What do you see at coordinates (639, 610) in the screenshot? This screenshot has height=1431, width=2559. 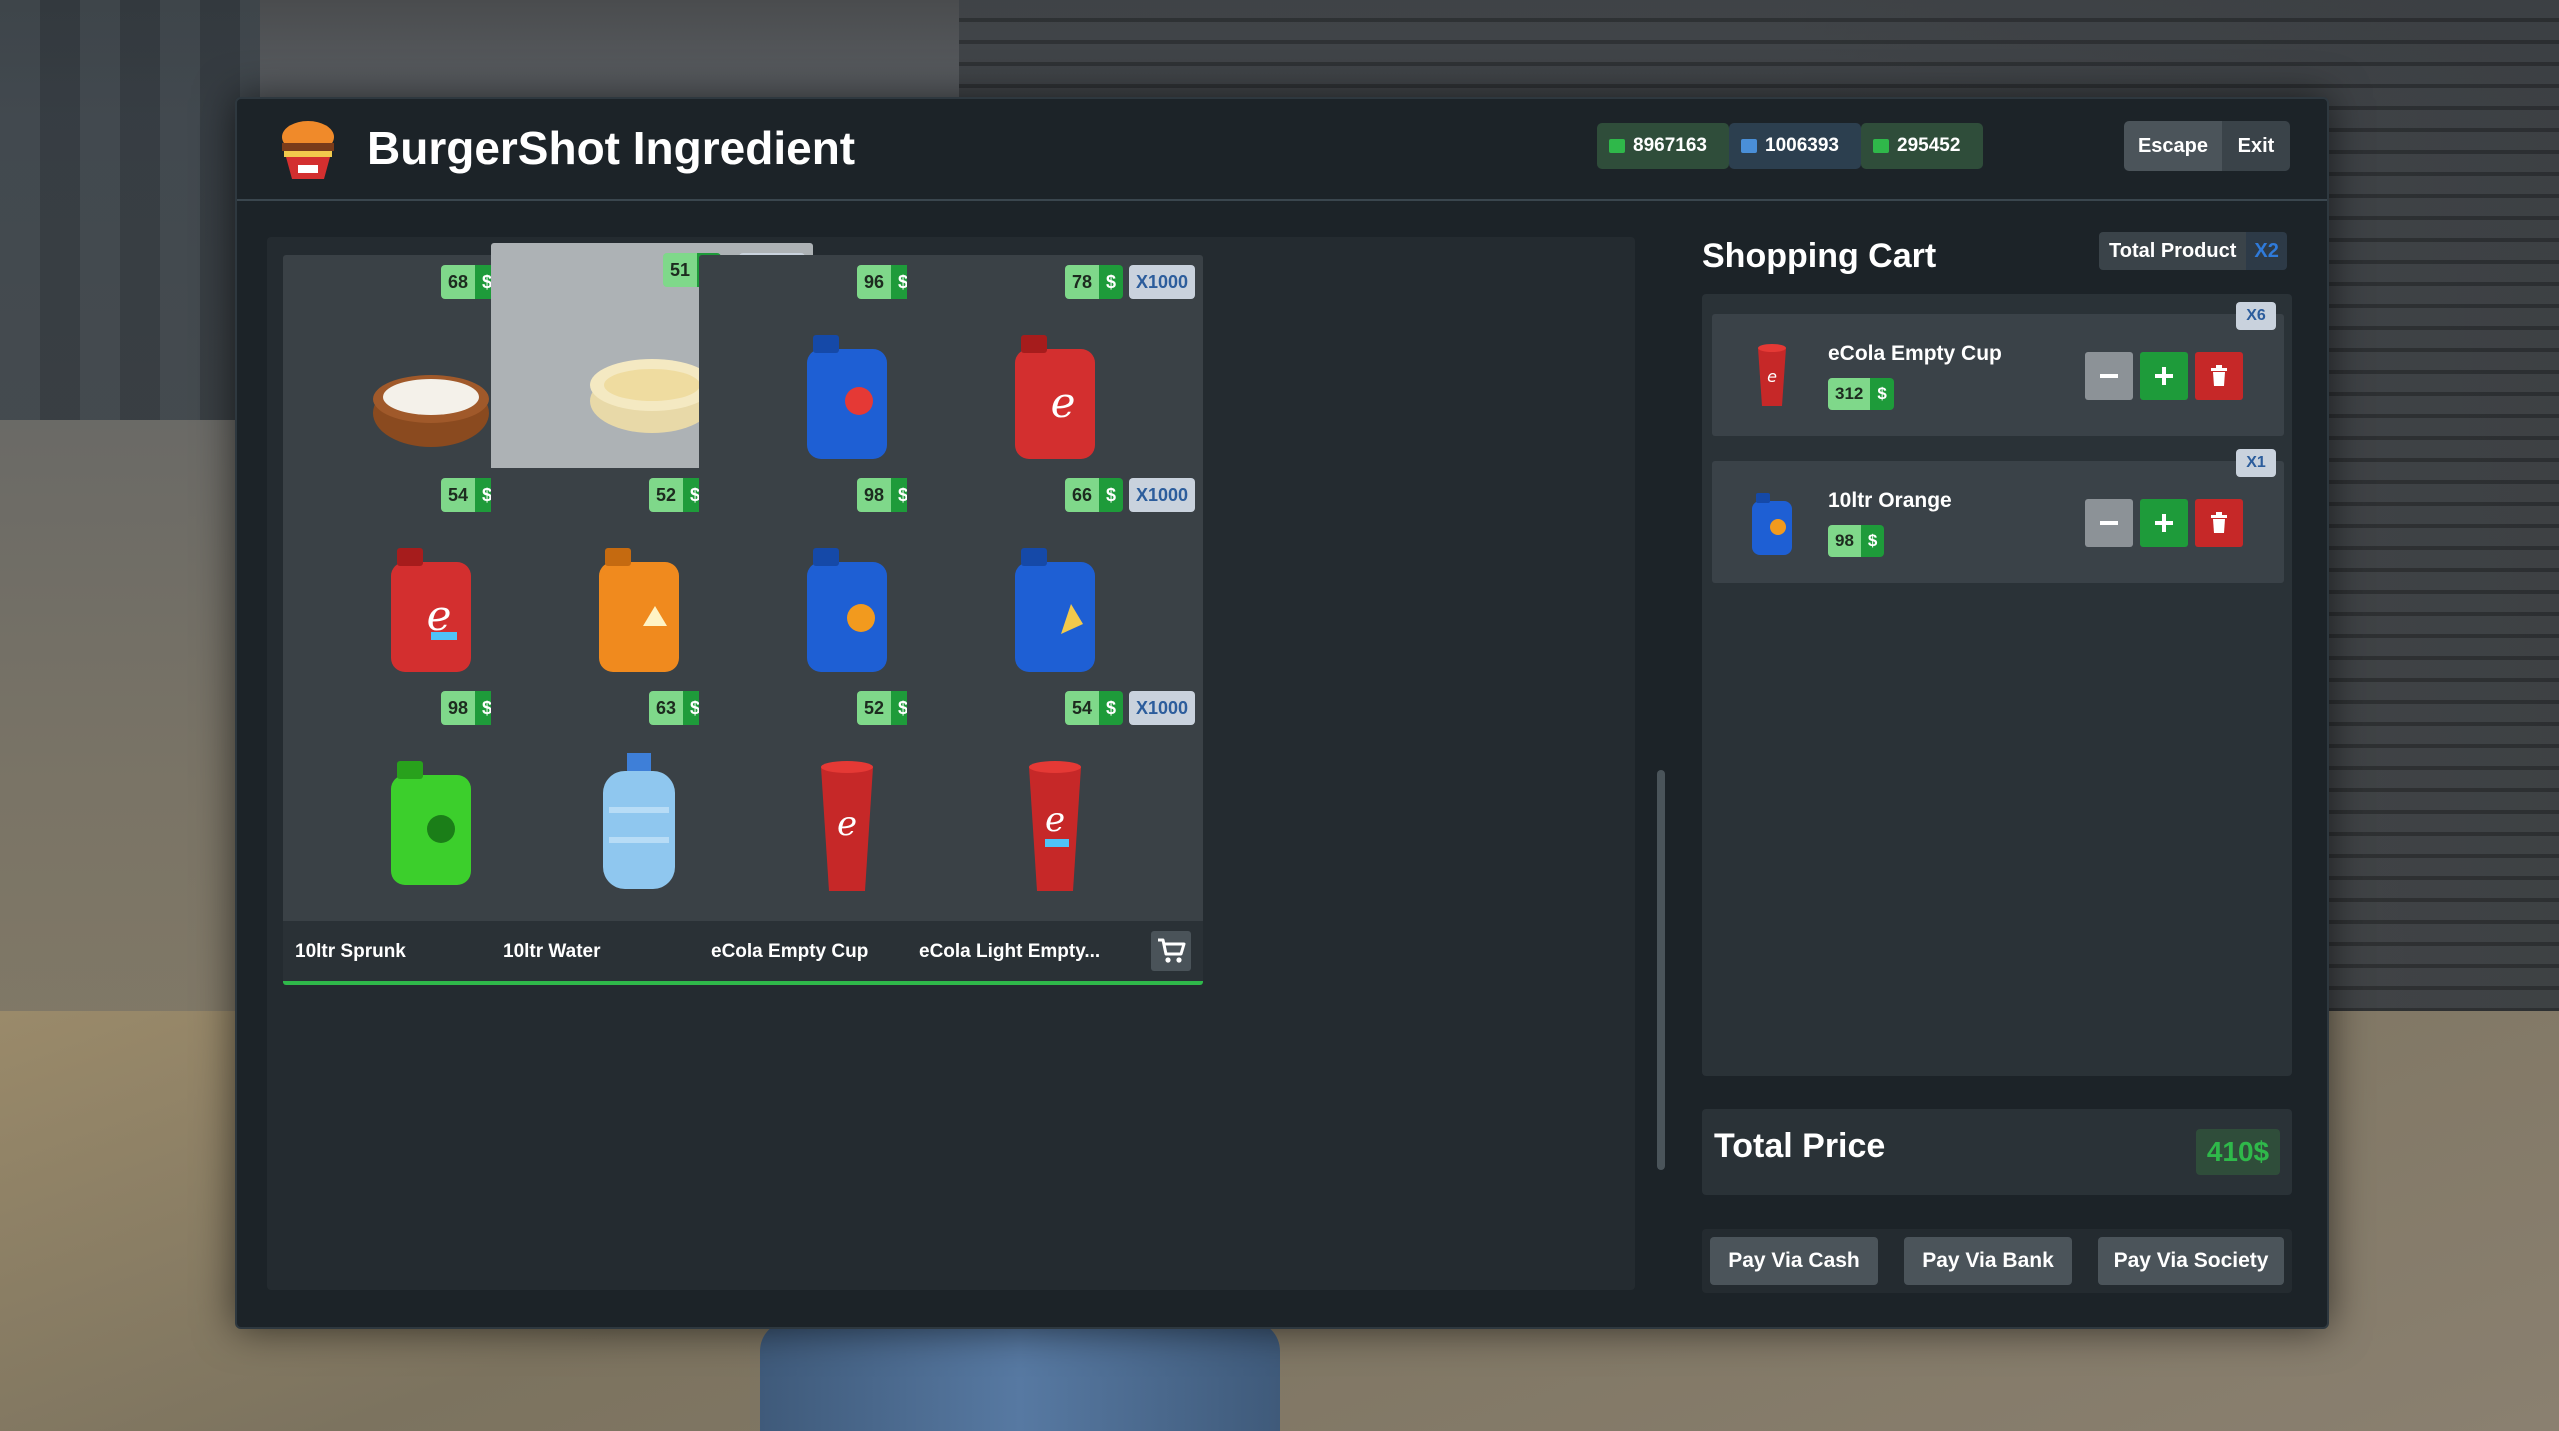 I see `orange-jerrycan-icon` at bounding box center [639, 610].